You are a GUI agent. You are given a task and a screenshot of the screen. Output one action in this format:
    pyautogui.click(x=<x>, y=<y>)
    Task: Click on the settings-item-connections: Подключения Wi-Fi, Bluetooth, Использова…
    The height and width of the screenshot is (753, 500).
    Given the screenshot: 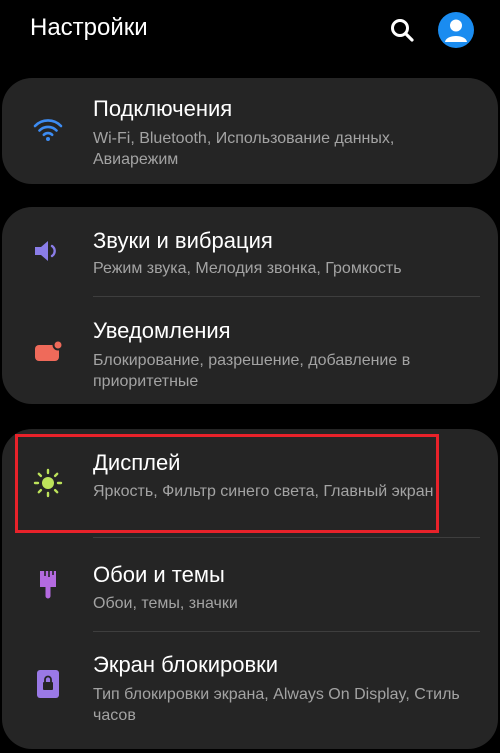 What is the action you would take?
    pyautogui.click(x=250, y=131)
    